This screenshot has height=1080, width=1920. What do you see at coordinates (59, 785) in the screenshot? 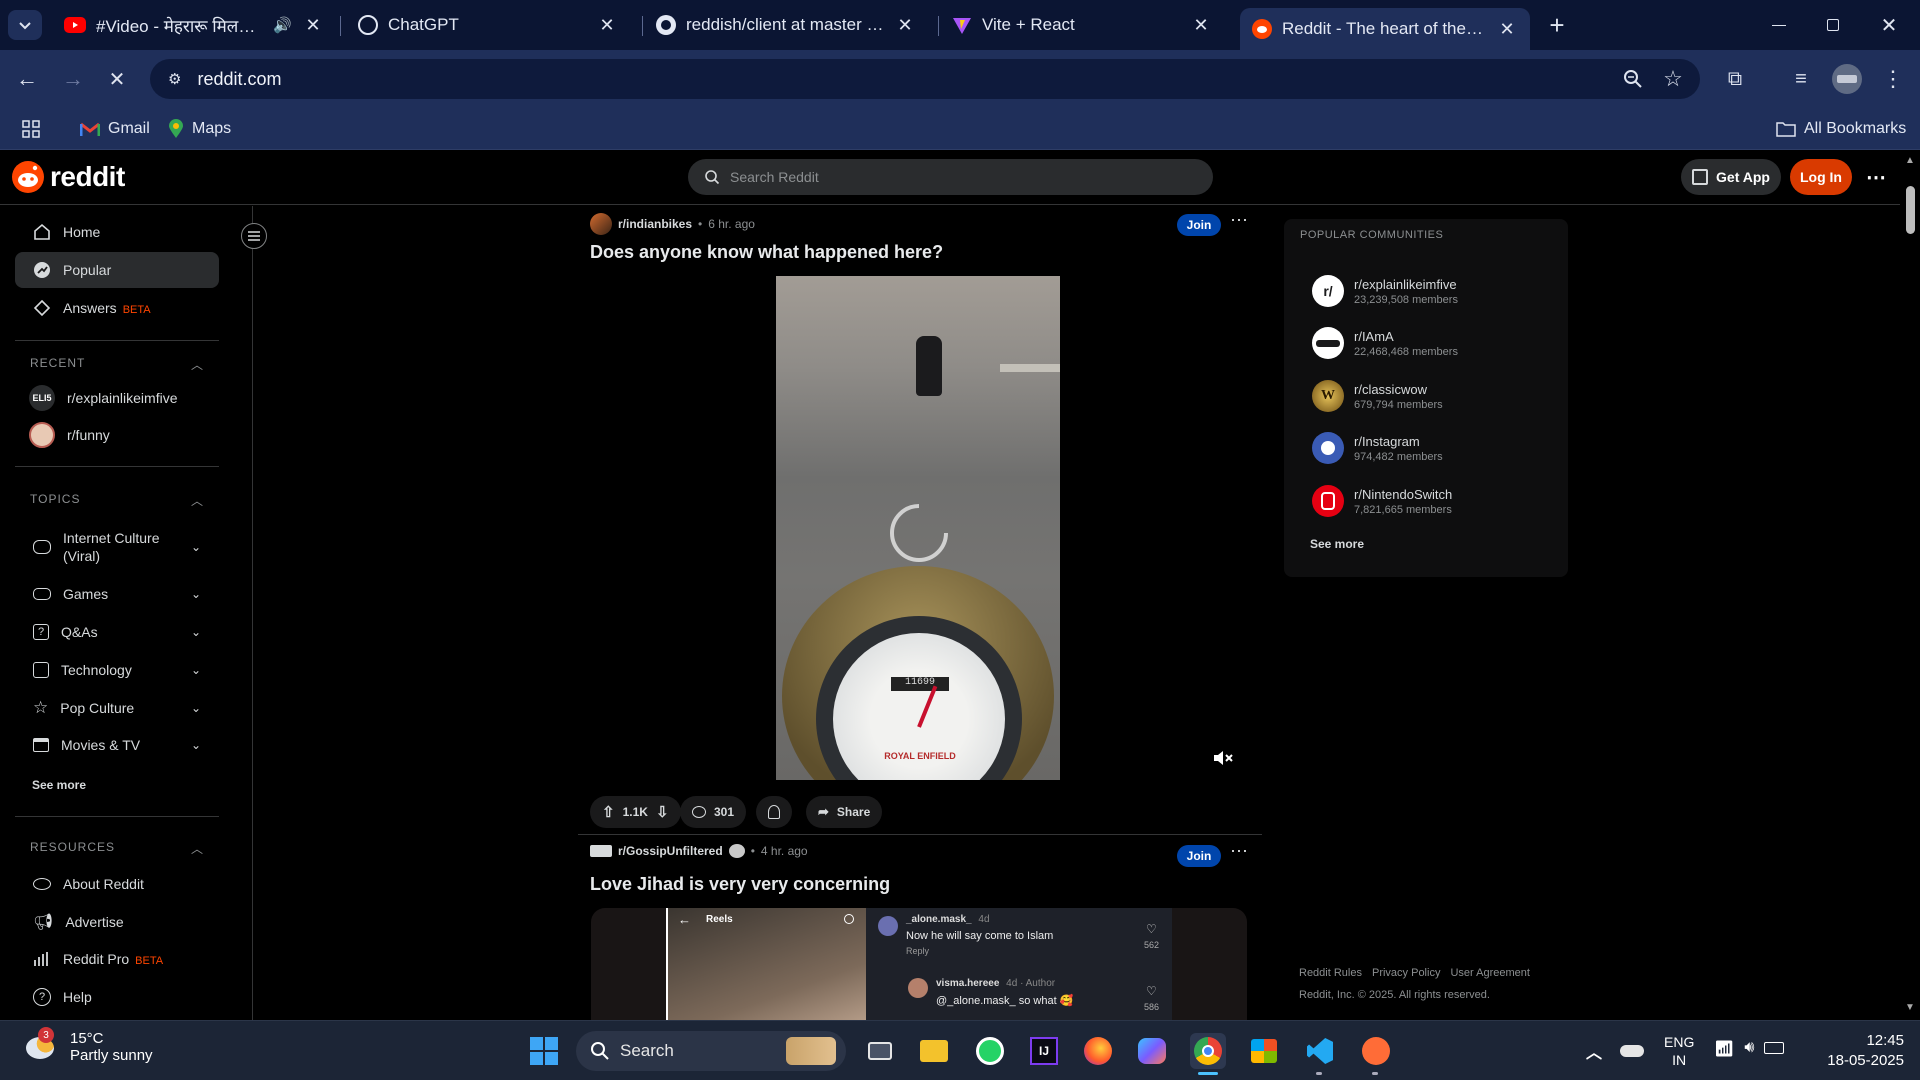
I see `topics-see-more: See more` at bounding box center [59, 785].